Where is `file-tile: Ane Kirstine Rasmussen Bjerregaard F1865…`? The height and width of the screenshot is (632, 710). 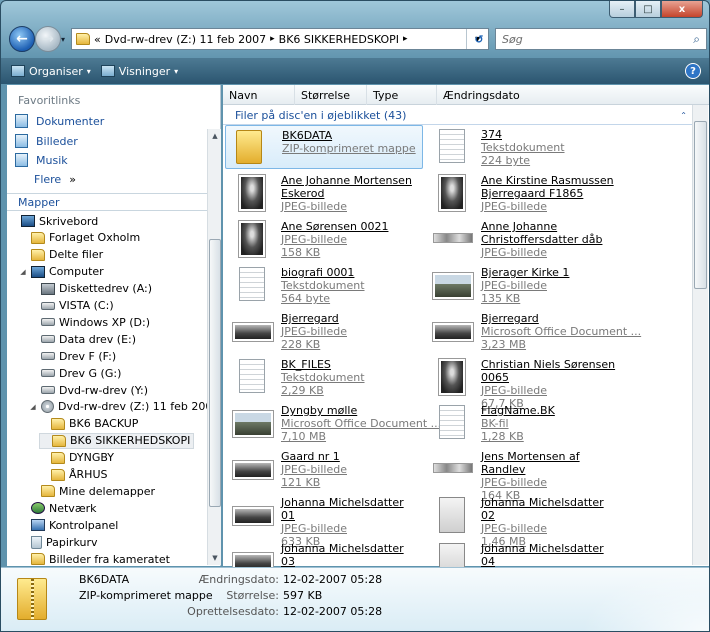
file-tile: Ane Kirstine Rasmussen Bjerregaard F1865… is located at coordinates (524, 193).